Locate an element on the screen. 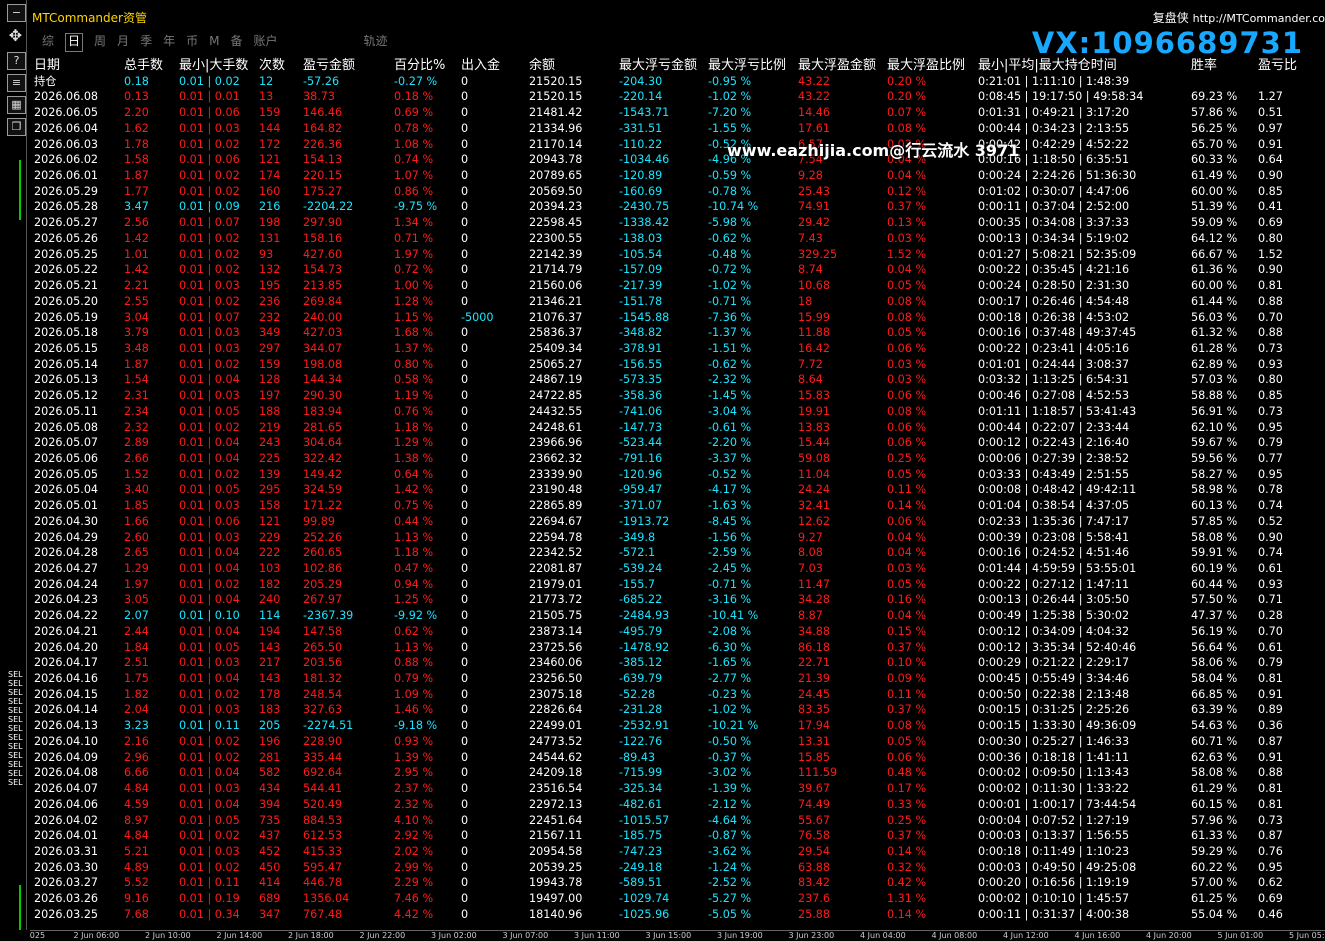  cell-date: 2026.03.25 is located at coordinates (66, 914).